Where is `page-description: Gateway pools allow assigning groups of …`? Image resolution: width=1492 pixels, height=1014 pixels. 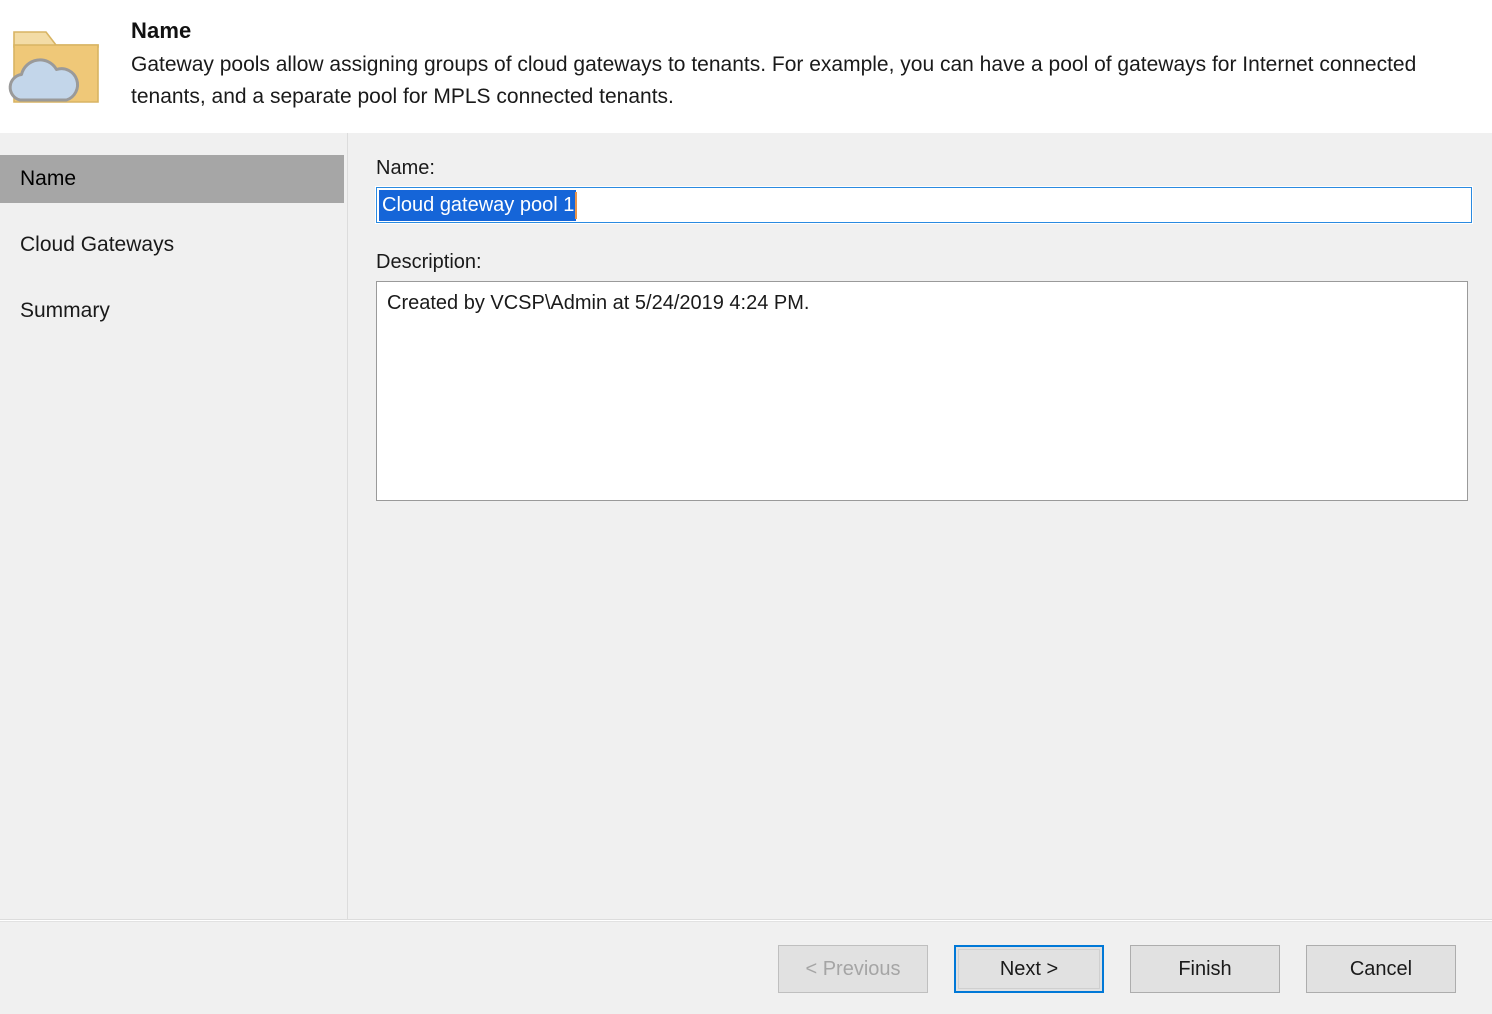
page-description: Gateway pools allow assigning groups of … is located at coordinates (774, 80).